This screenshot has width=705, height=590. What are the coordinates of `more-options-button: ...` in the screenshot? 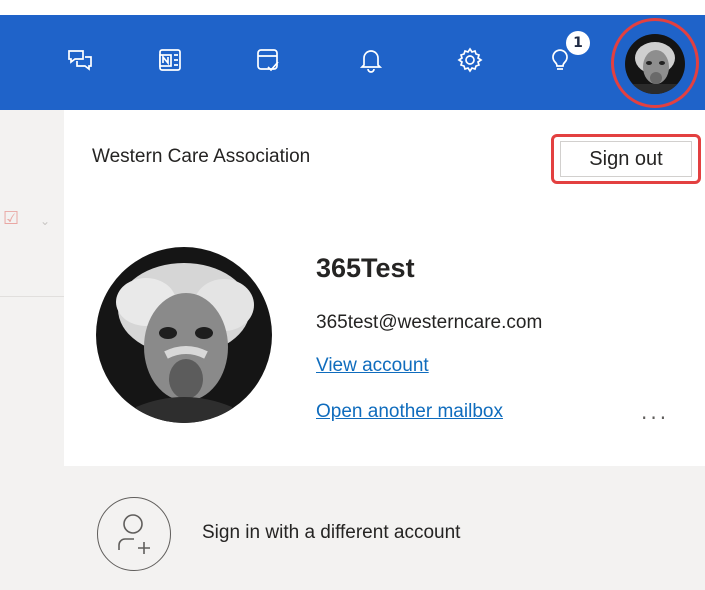 It's located at (655, 412).